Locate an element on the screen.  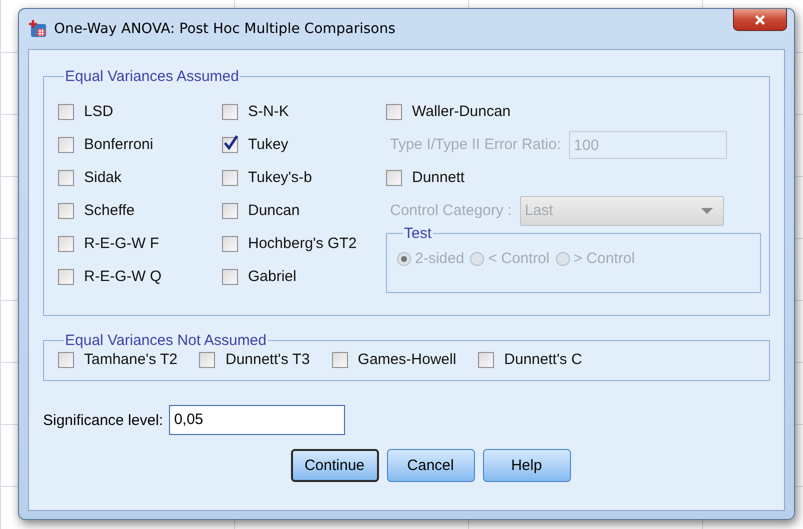
checkbox-label: R-E-G-W Q is located at coordinates (123, 276).